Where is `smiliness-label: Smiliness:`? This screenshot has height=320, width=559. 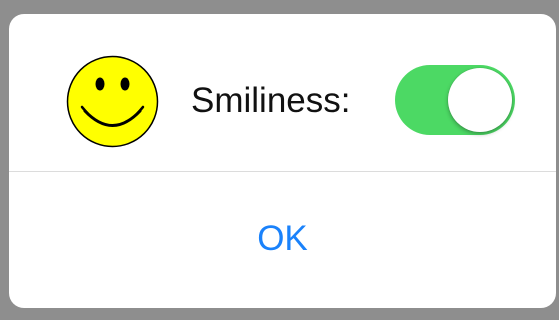
smiliness-label: Smiliness: is located at coordinates (271, 100).